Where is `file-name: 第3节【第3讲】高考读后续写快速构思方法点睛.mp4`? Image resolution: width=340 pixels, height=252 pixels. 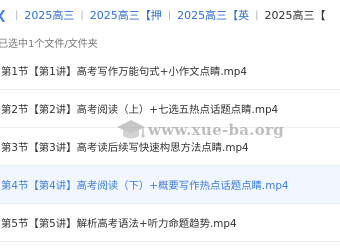 file-name: 第3节【第3讲】高考读后续写快速构思方法点睛.mp4 is located at coordinates (124, 146).